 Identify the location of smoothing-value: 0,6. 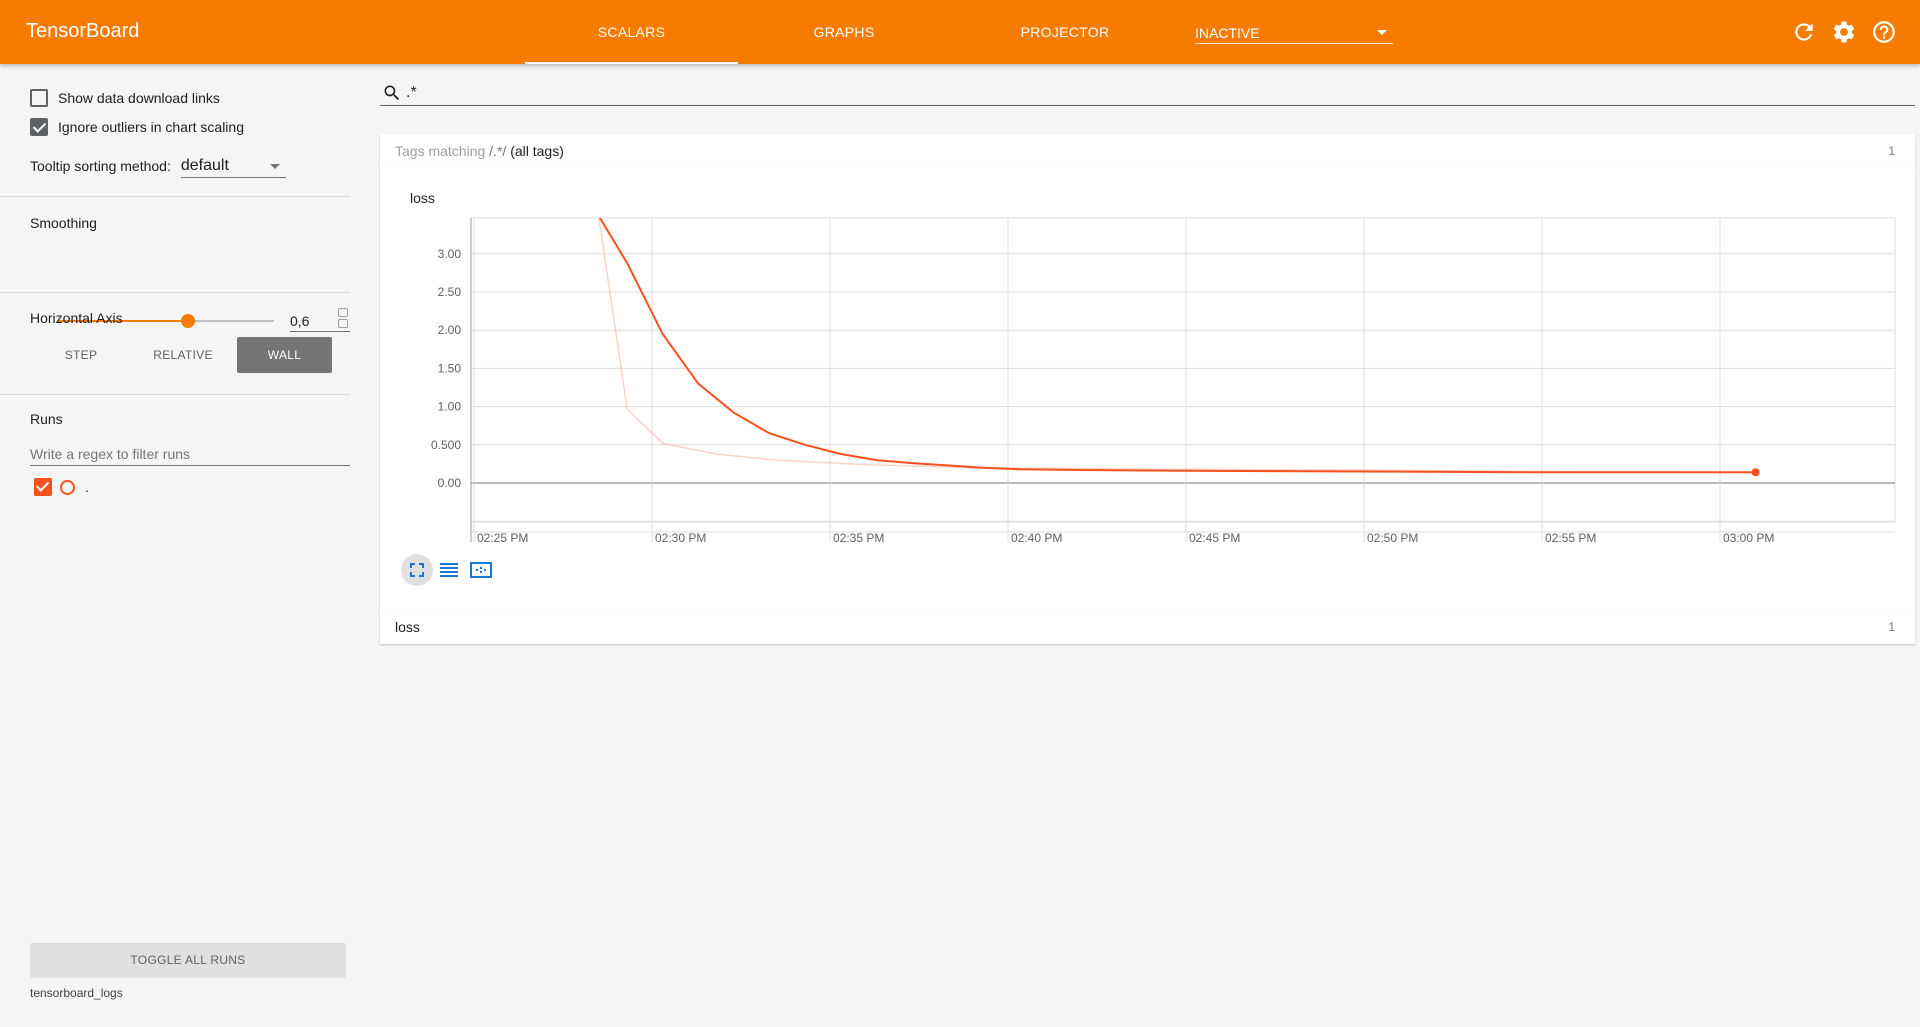
(300, 321).